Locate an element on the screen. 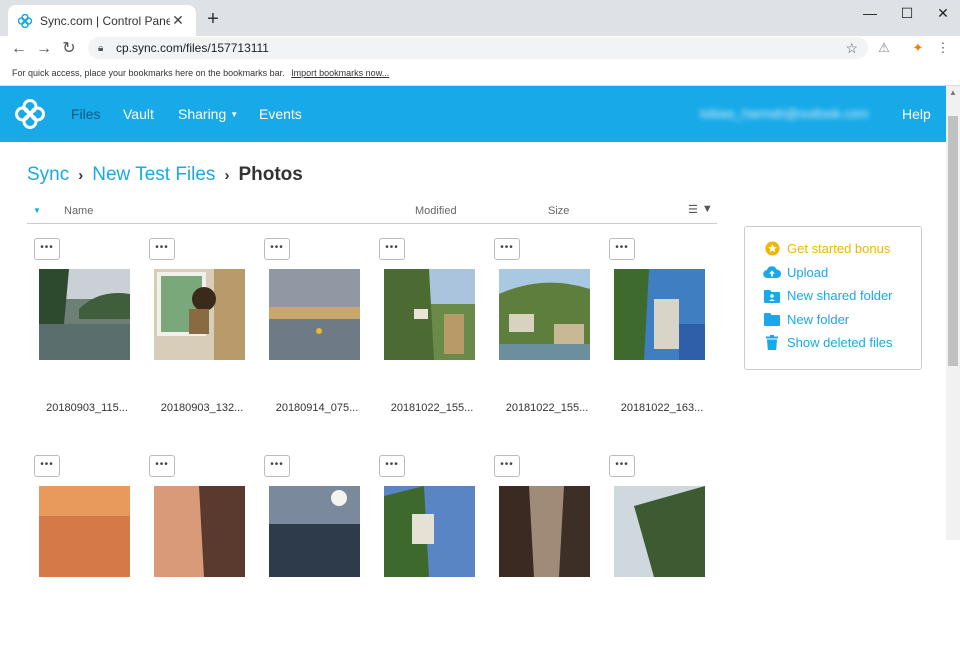  extension-fox-icon: ✦ is located at coordinates (918, 48).